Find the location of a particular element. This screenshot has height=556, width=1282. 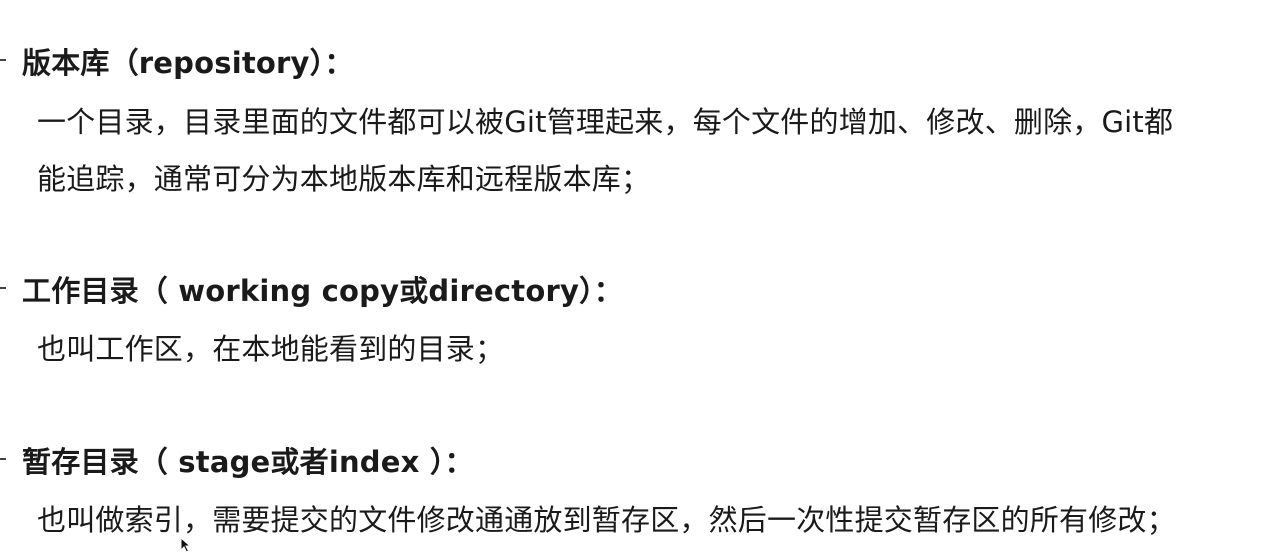

section-text-repository-line-2: 能追踪，通常可分为本地版本库和远程版本库； is located at coordinates (344, 179).